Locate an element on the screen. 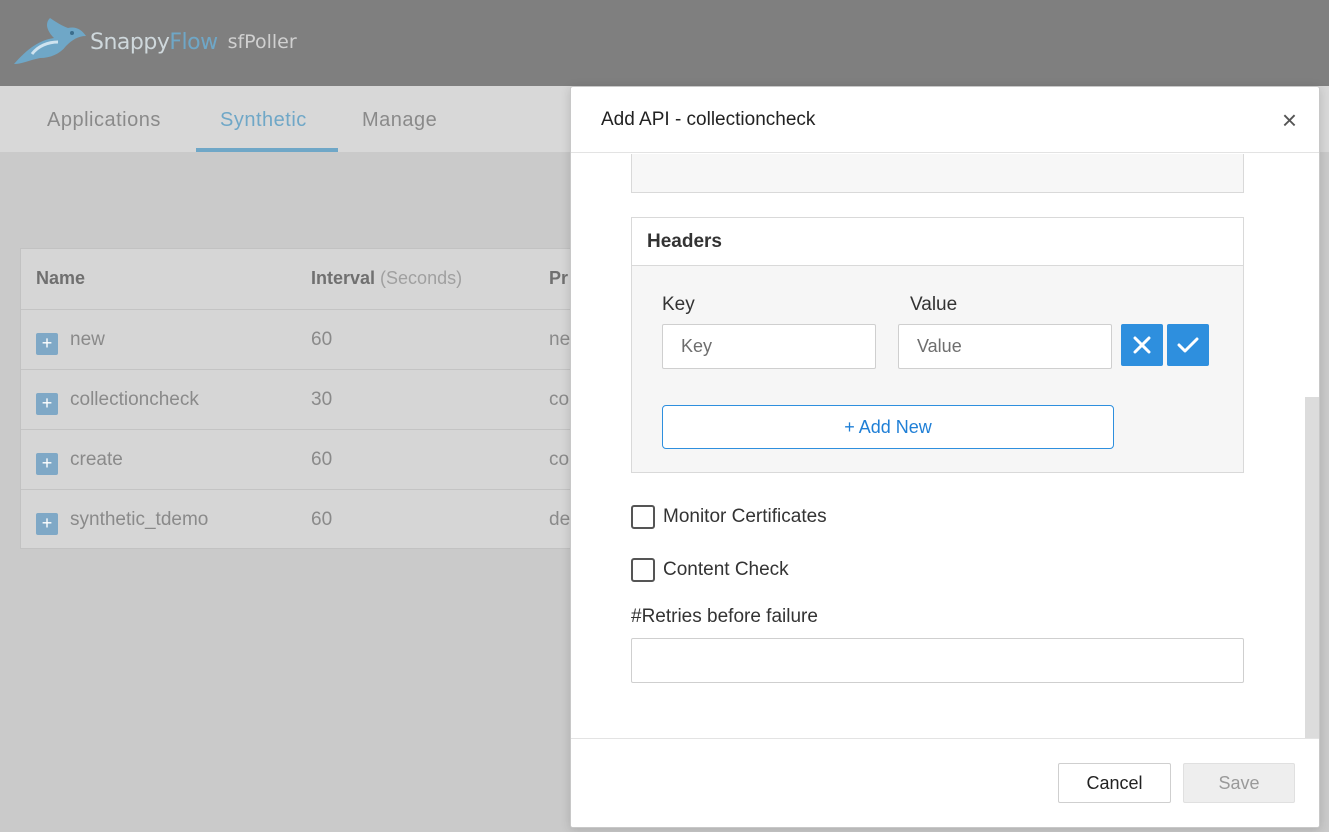 Image resolution: width=1329 pixels, height=832 pixels. column-header-interval-unit: (Seconds) is located at coordinates (421, 278).